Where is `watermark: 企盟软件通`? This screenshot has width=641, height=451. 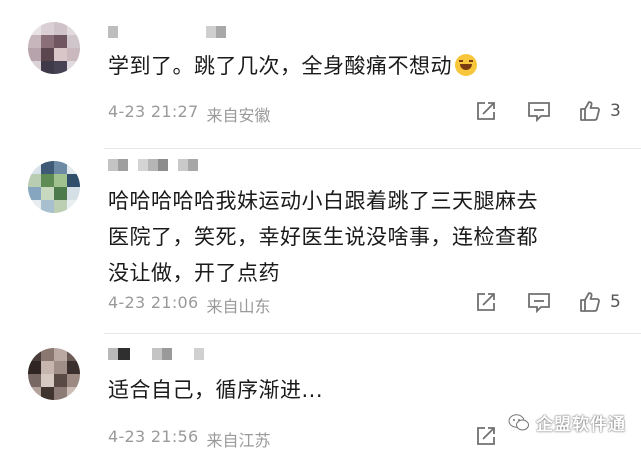 watermark: 企盟软件通 is located at coordinates (567, 422).